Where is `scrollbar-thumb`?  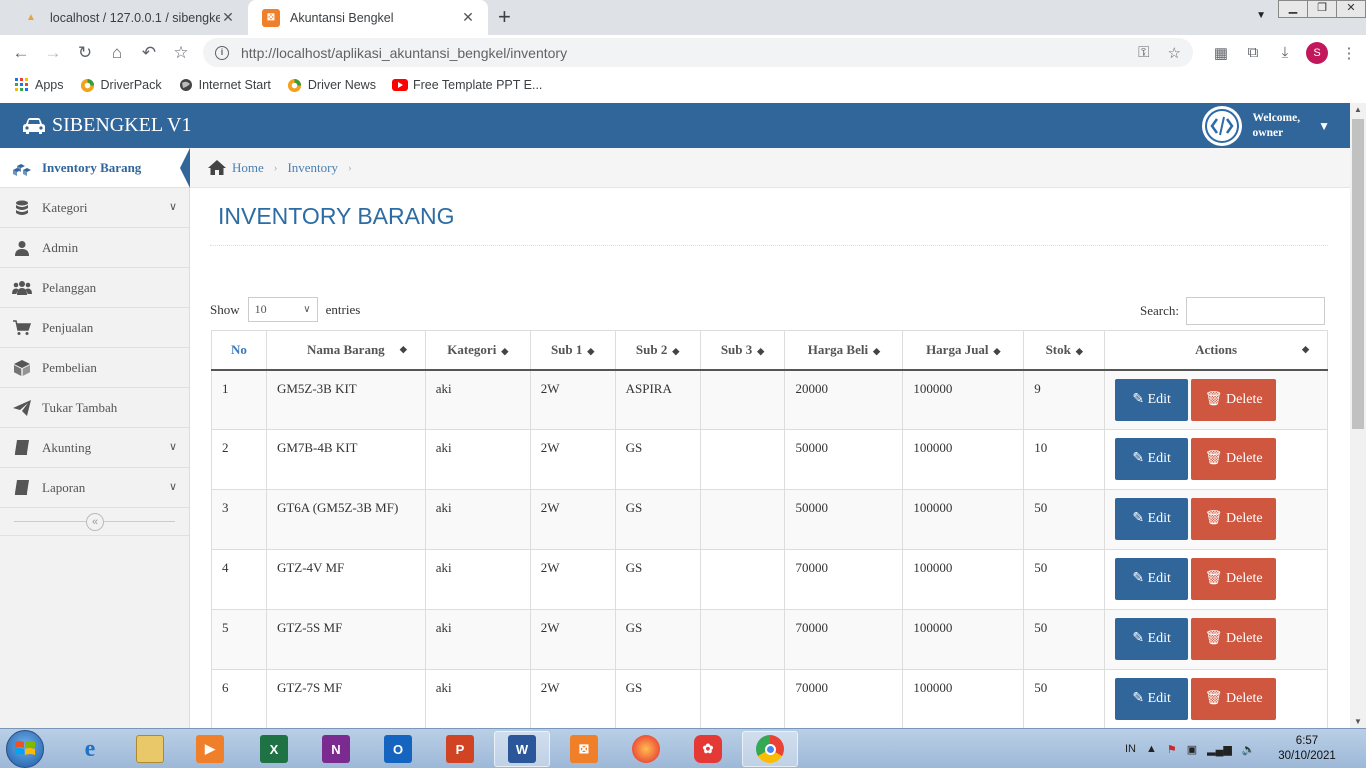
scrollbar-thumb is located at coordinates (1358, 274).